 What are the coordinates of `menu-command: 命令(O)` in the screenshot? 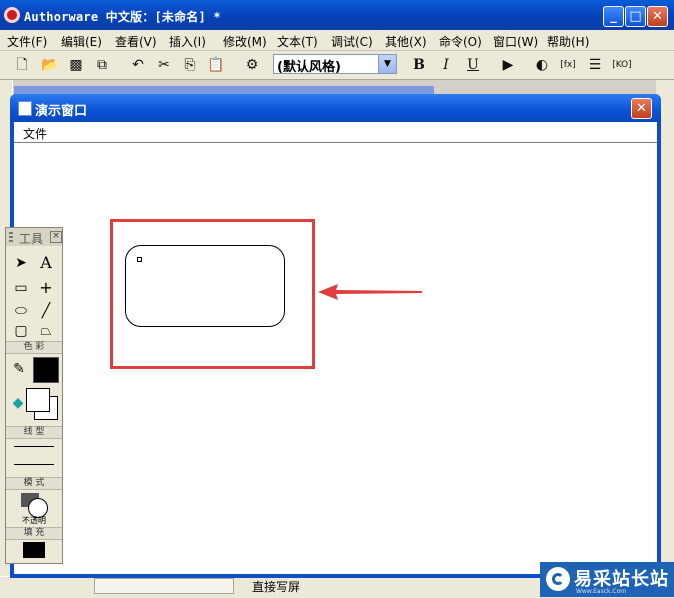 It's located at (460, 41).